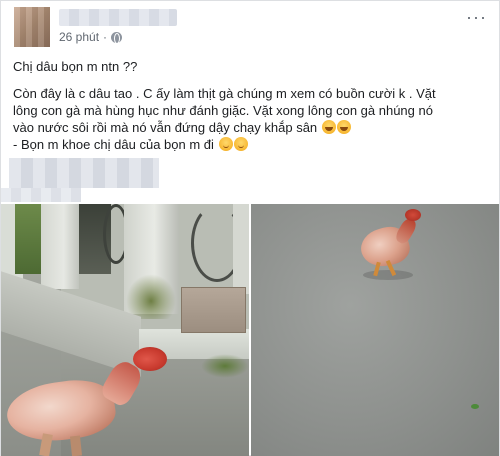 The width and height of the screenshot is (500, 456). I want to click on pillar, so click(60, 246).